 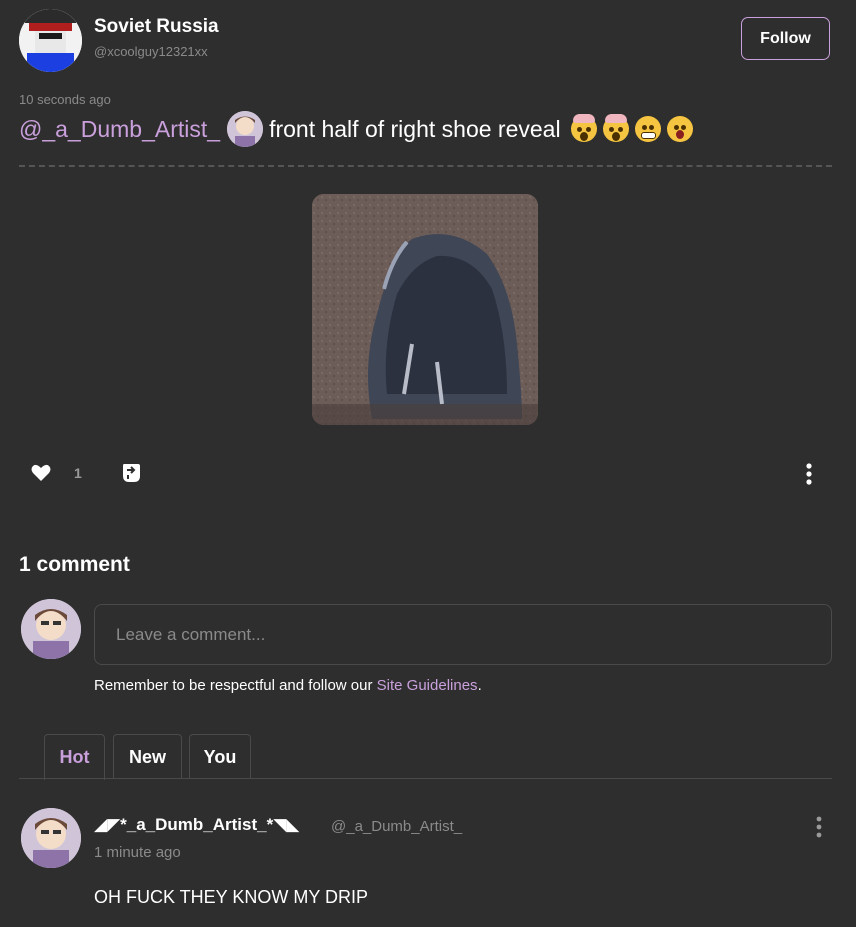 What do you see at coordinates (74, 757) in the screenshot?
I see `tab-hot: Hot` at bounding box center [74, 757].